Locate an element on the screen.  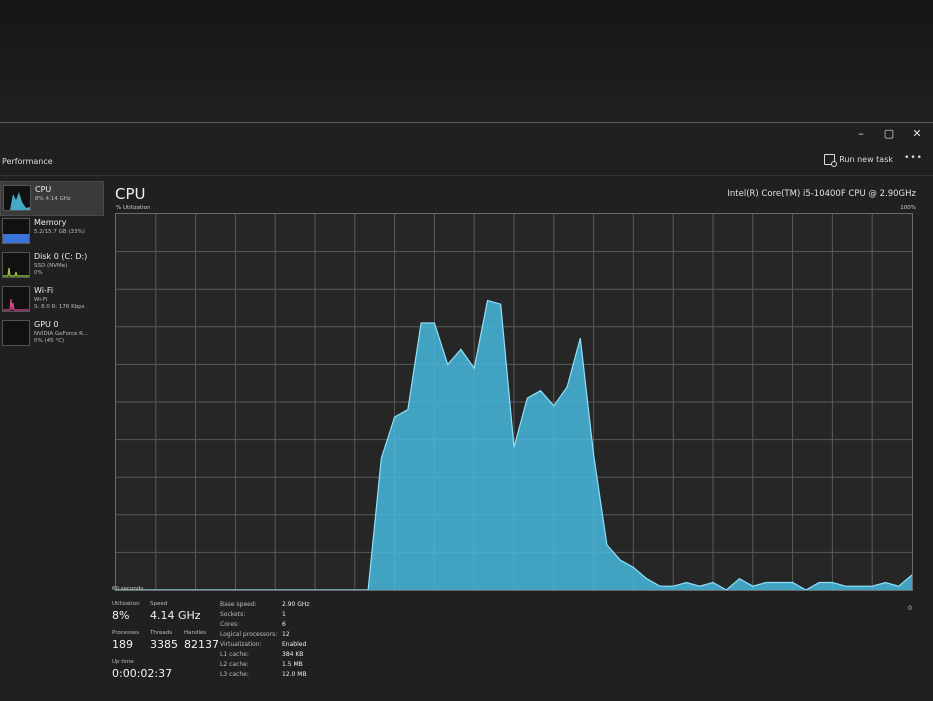
stat-label: Handles is located at coordinates (195, 633).